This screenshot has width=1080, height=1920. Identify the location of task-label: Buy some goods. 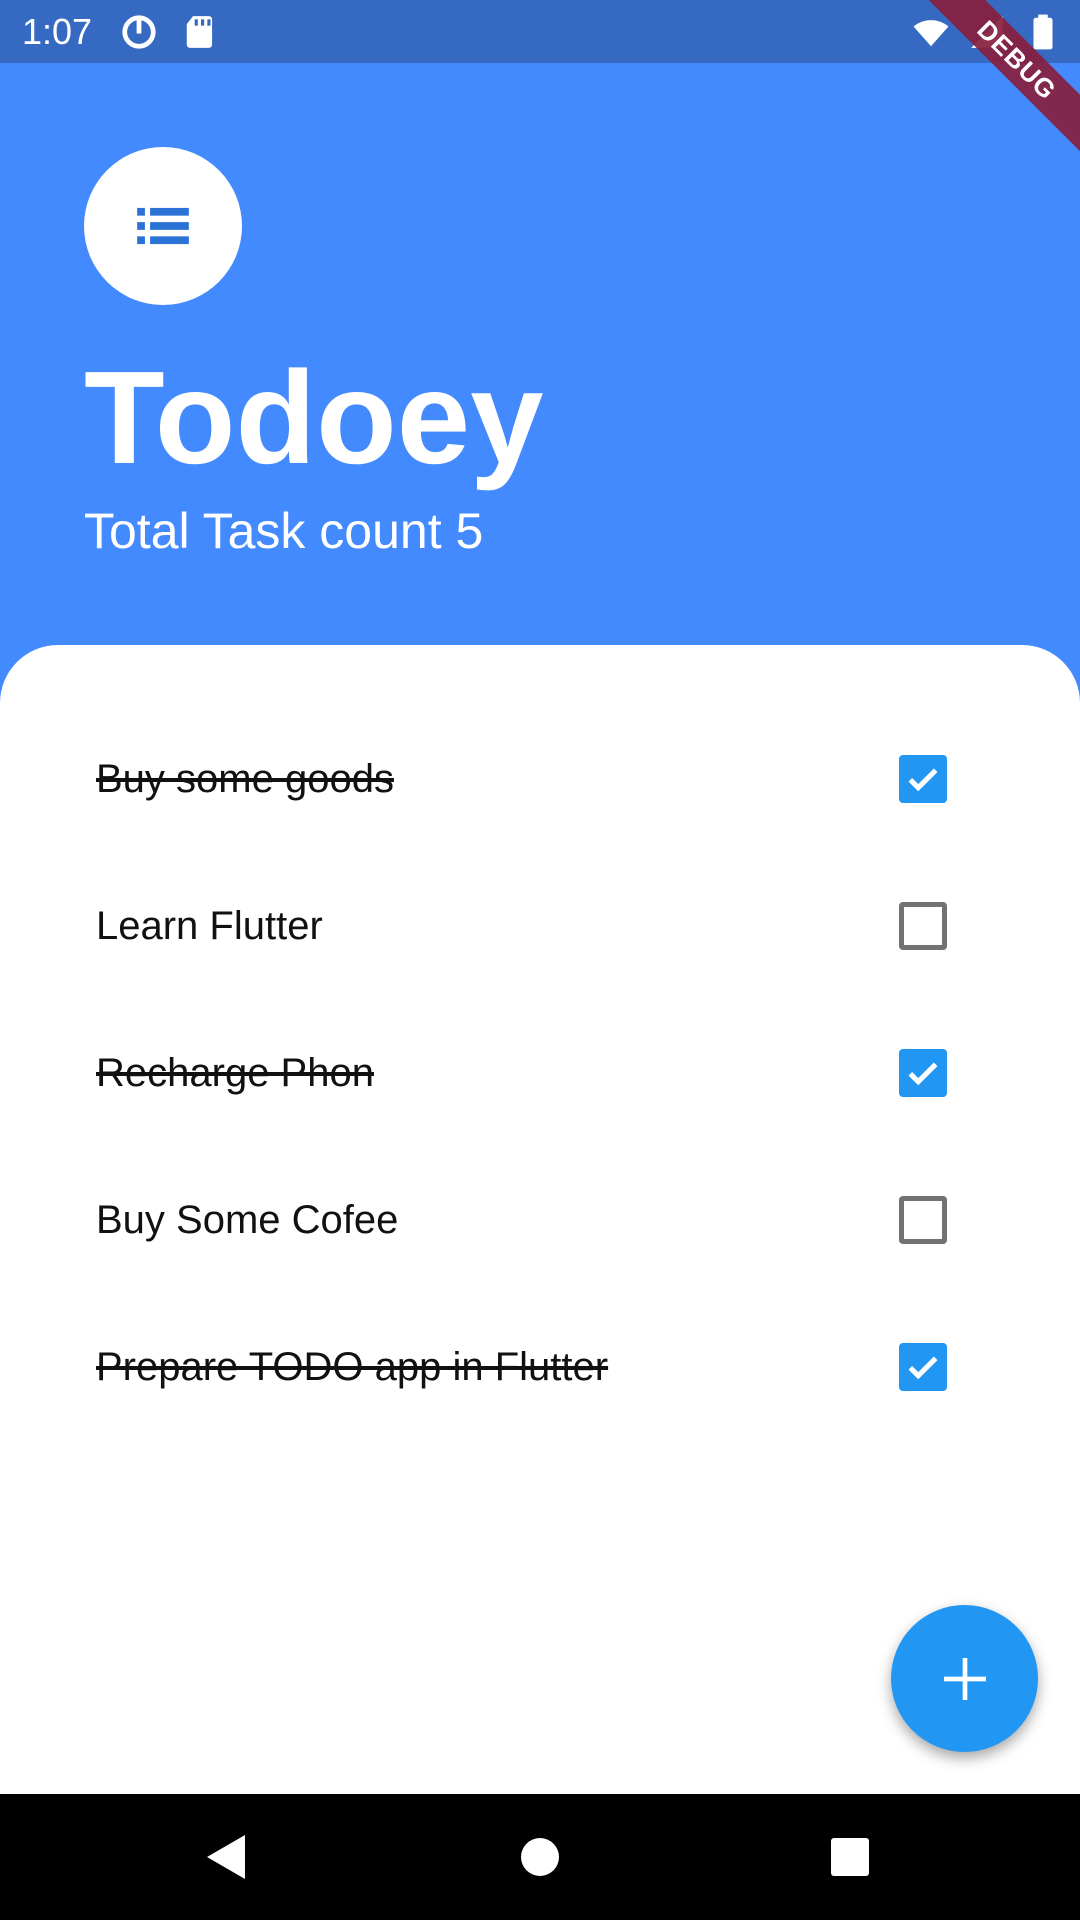
(245, 778).